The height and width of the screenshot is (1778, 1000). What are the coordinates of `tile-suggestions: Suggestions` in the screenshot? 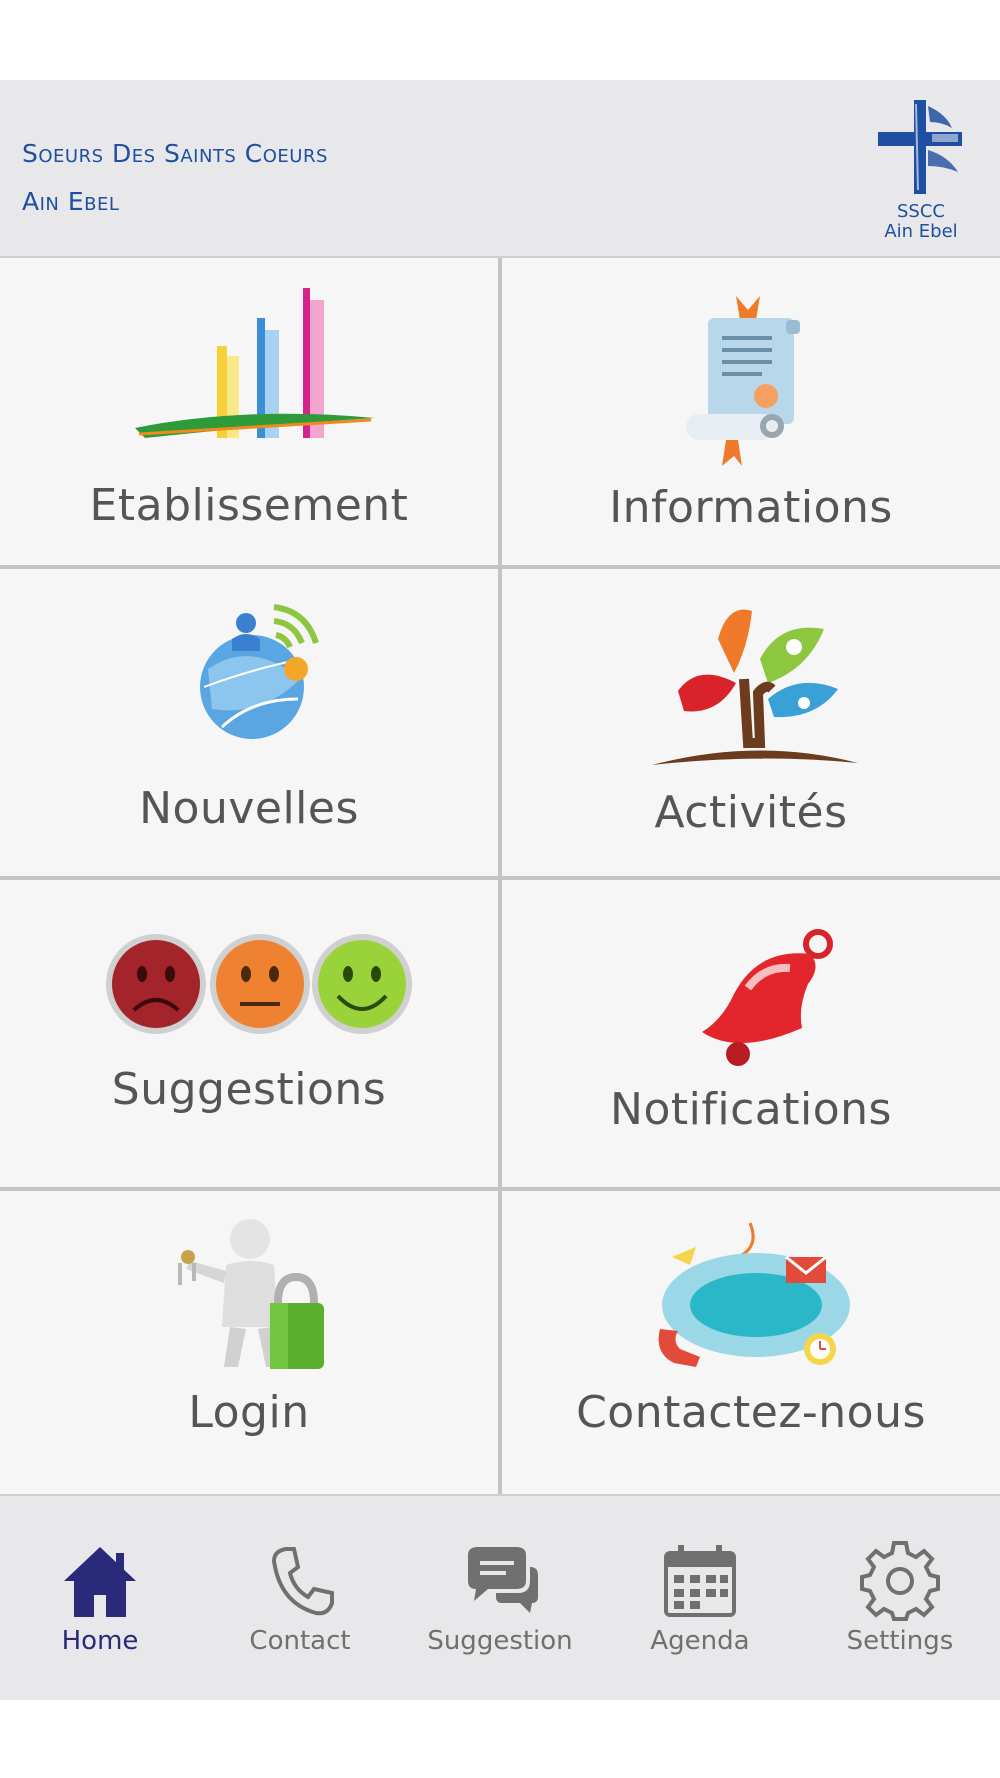 It's located at (249, 1033).